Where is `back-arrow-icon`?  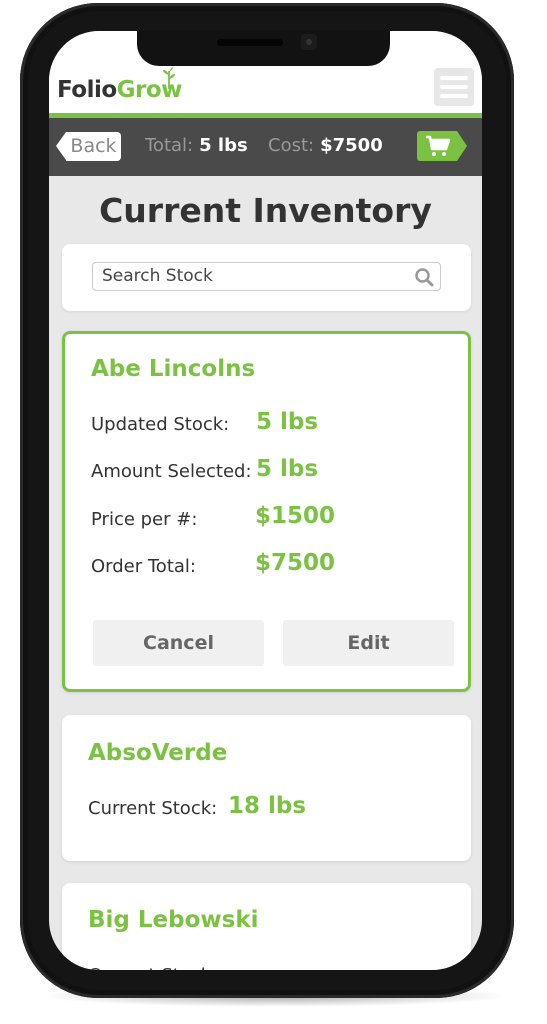 back-arrow-icon is located at coordinates (61, 146).